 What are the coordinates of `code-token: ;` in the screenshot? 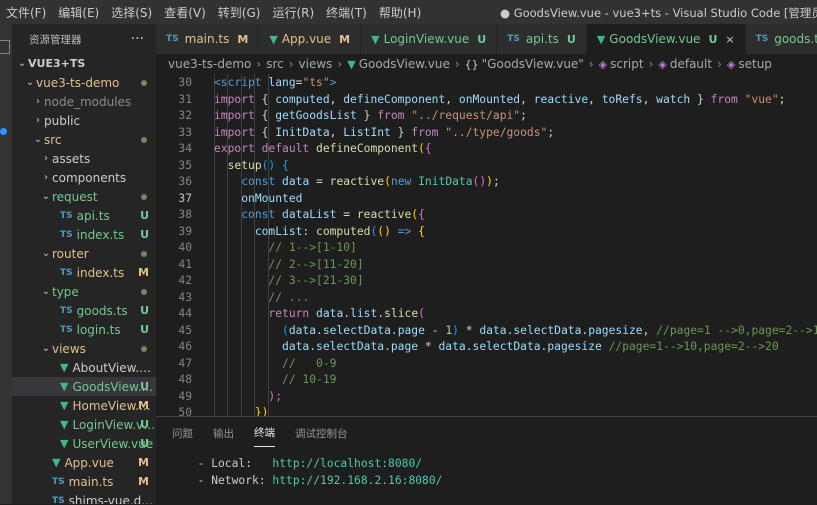 It's located at (551, 132).